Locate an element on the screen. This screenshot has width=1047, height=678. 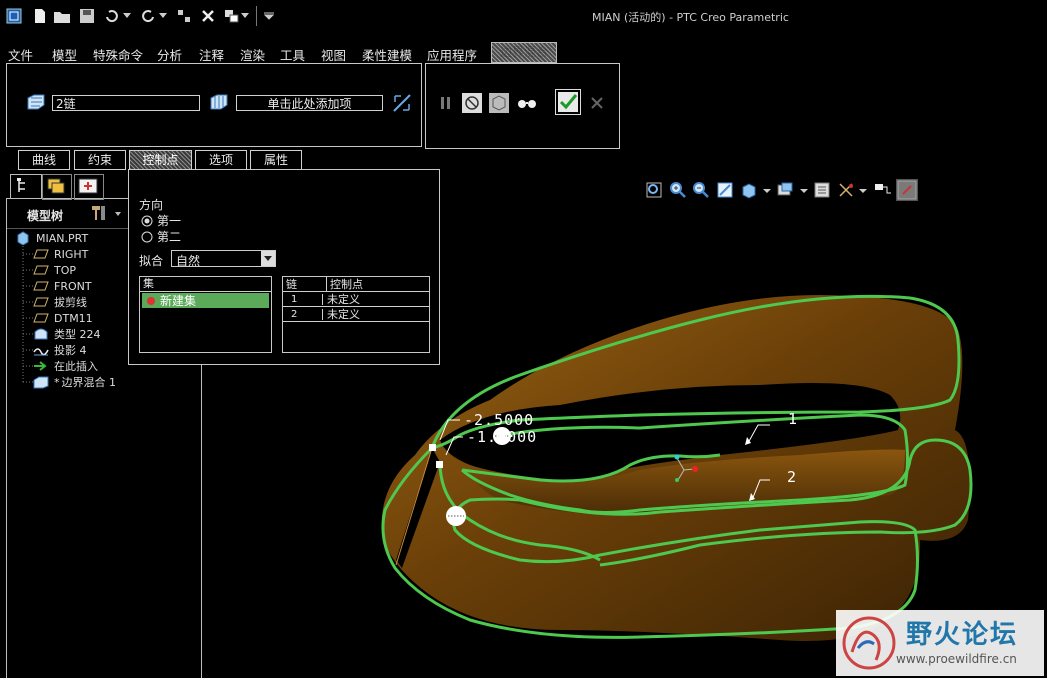
watermark-logo is located at coordinates (869, 643).